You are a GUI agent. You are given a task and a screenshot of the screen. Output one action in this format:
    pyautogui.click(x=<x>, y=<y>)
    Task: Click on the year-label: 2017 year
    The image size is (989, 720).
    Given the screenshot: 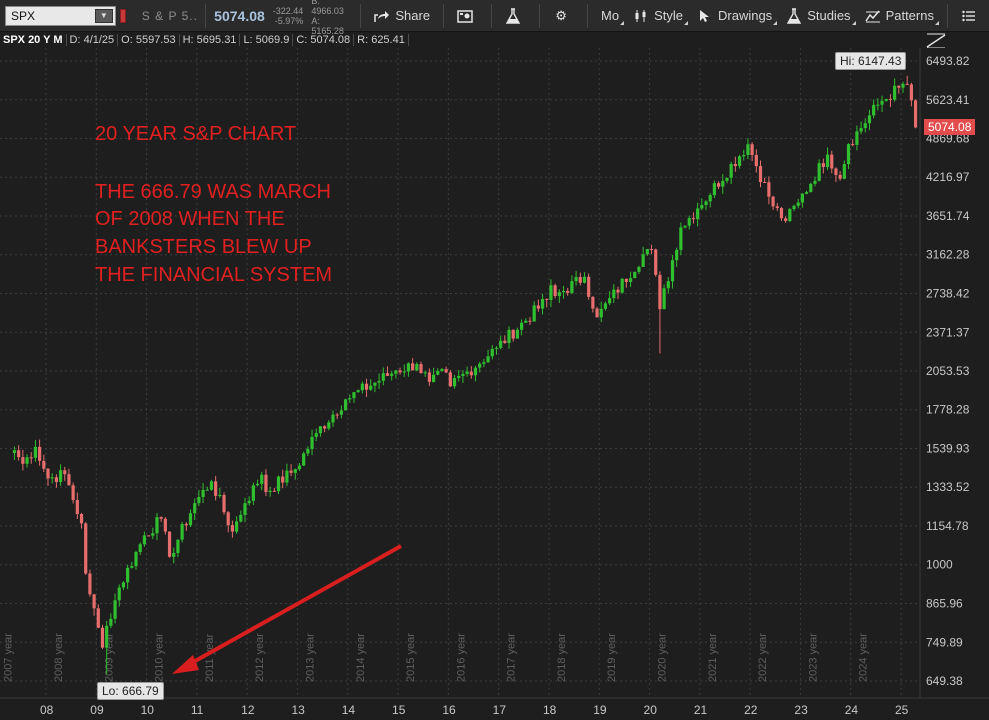 What is the action you would take?
    pyautogui.click(x=512, y=657)
    